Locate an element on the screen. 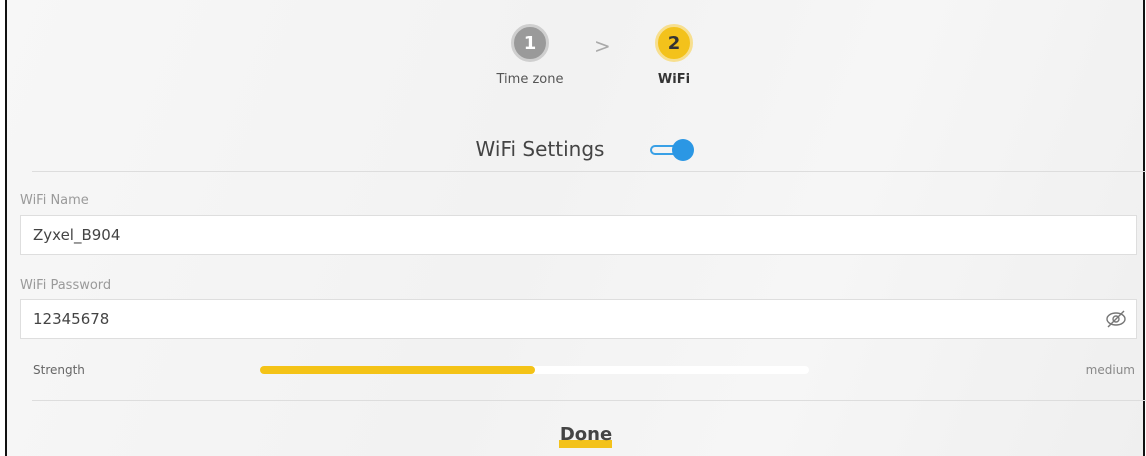 The image size is (1146, 456). step-1-circle: 1 is located at coordinates (530, 43).